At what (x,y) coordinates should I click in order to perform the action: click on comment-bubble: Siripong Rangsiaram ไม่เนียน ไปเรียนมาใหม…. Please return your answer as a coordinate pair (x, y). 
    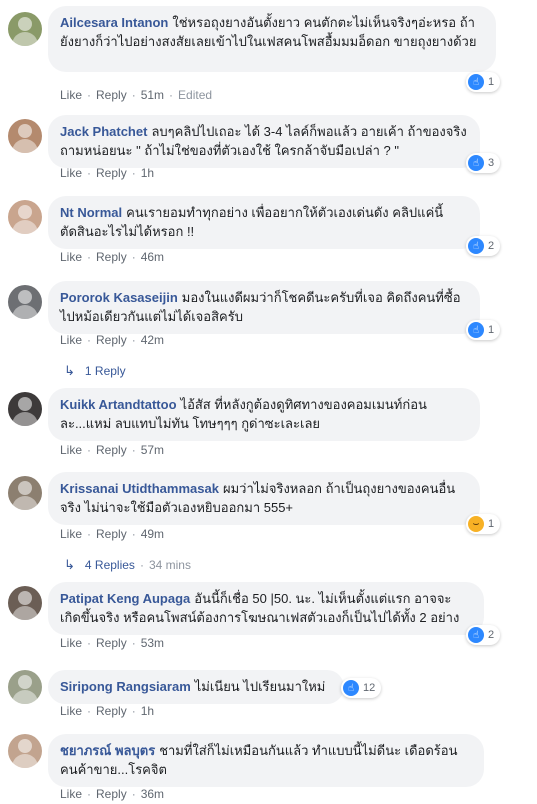
    Looking at the image, I should click on (196, 687).